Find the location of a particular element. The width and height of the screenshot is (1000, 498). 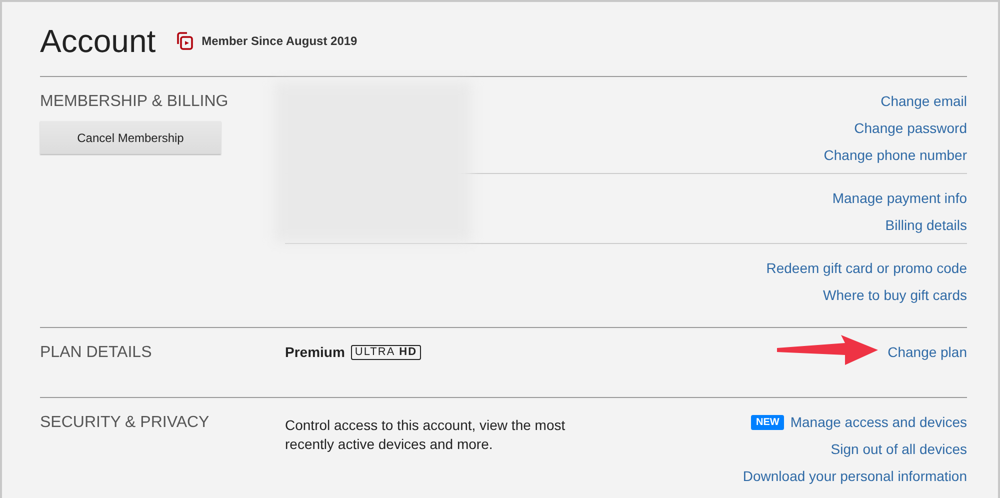

account-link: Change phone number is located at coordinates (895, 155).